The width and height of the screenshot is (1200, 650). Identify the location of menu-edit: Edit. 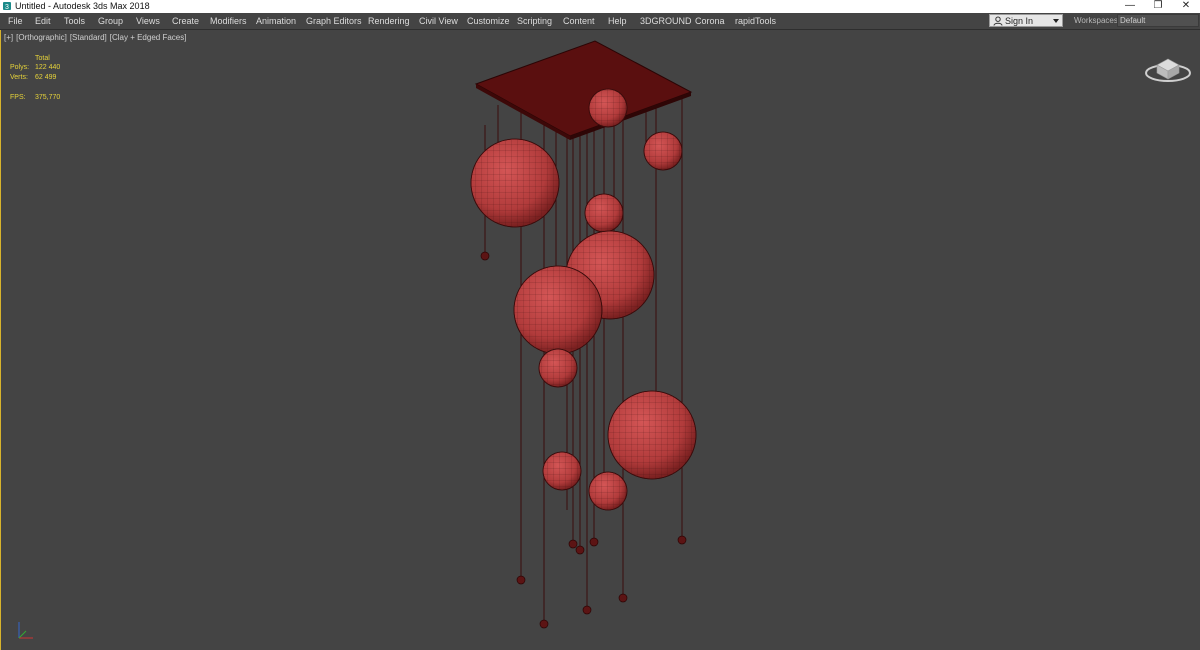
(43, 21).